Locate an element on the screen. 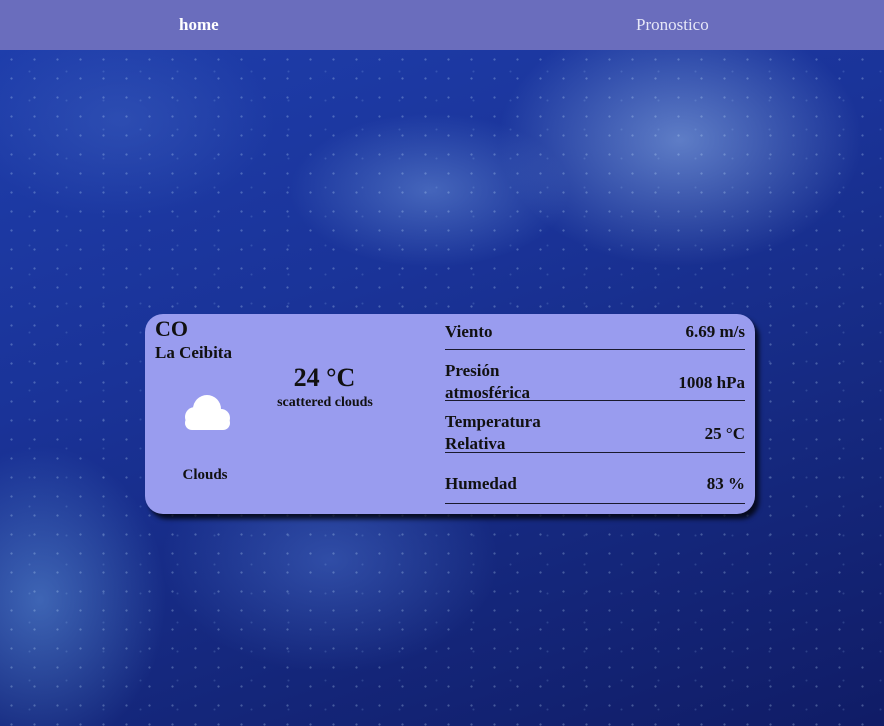 This screenshot has width=884, height=726. weather-description: scattered clouds is located at coordinates (325, 402).